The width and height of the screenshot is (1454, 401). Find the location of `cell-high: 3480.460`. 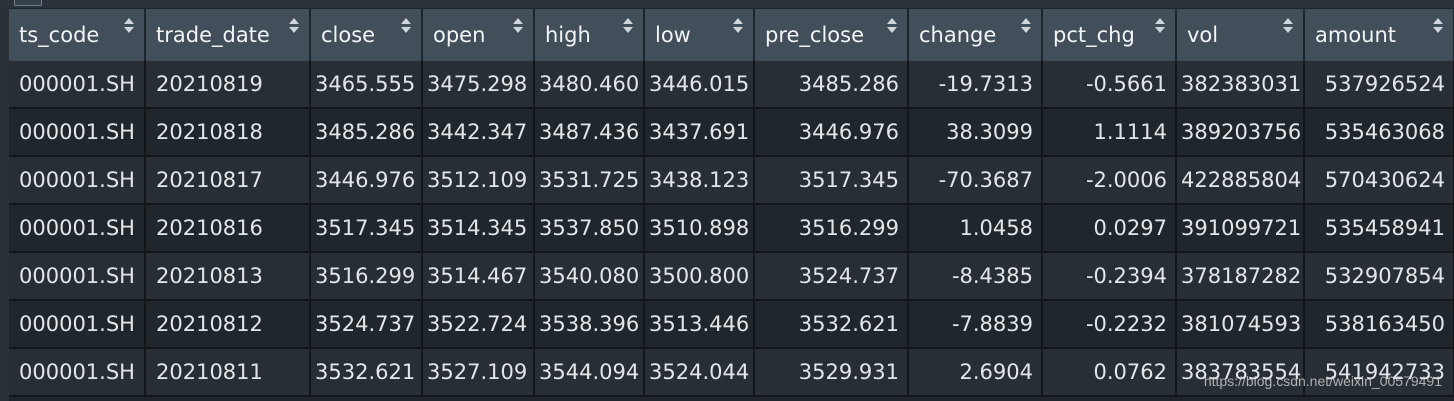

cell-high: 3480.460 is located at coordinates (589, 85).